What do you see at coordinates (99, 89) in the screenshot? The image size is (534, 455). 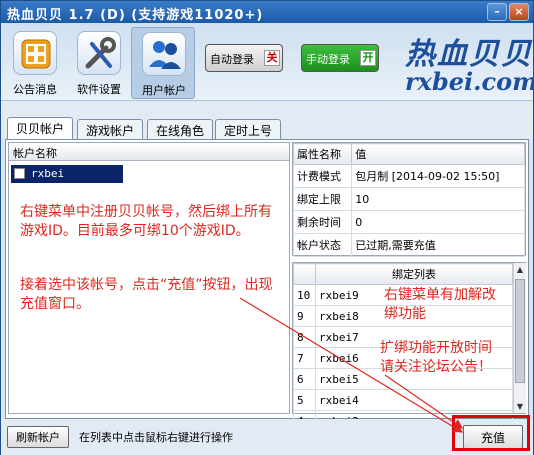 I see `toolbar-settings-label: 软件设置` at bounding box center [99, 89].